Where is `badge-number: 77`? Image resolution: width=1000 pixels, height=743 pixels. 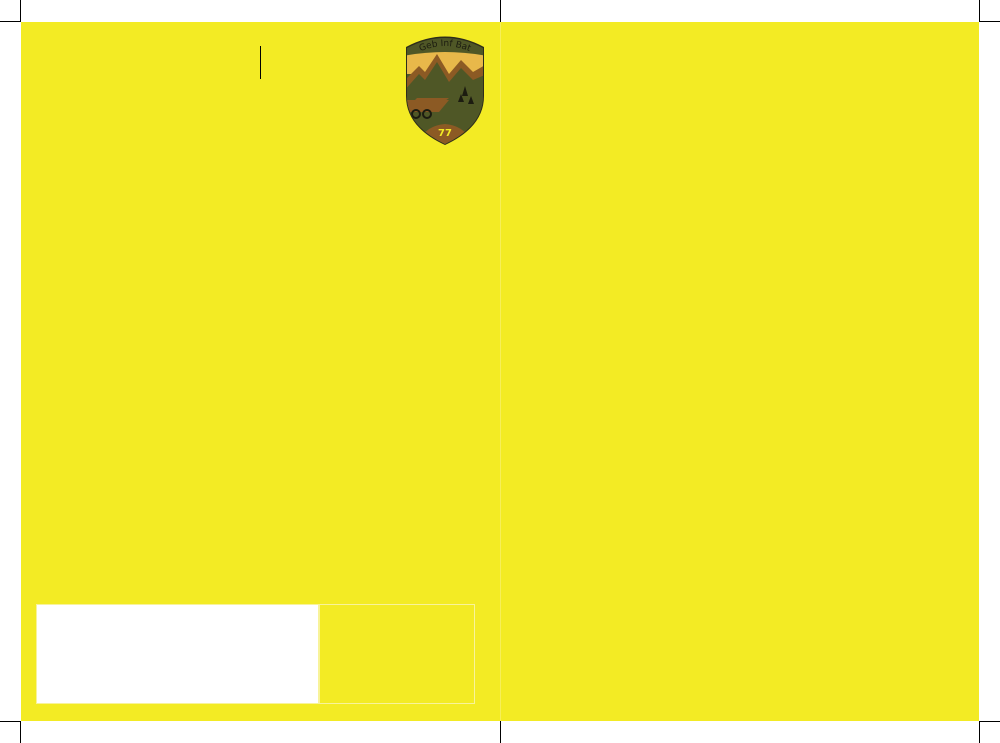 badge-number: 77 is located at coordinates (445, 133).